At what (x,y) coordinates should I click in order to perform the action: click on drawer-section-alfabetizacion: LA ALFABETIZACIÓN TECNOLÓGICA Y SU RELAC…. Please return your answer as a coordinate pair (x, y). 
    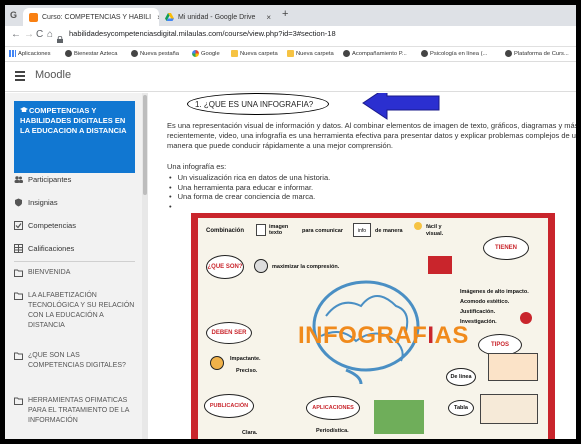
    Looking at the image, I should click on (74, 311).